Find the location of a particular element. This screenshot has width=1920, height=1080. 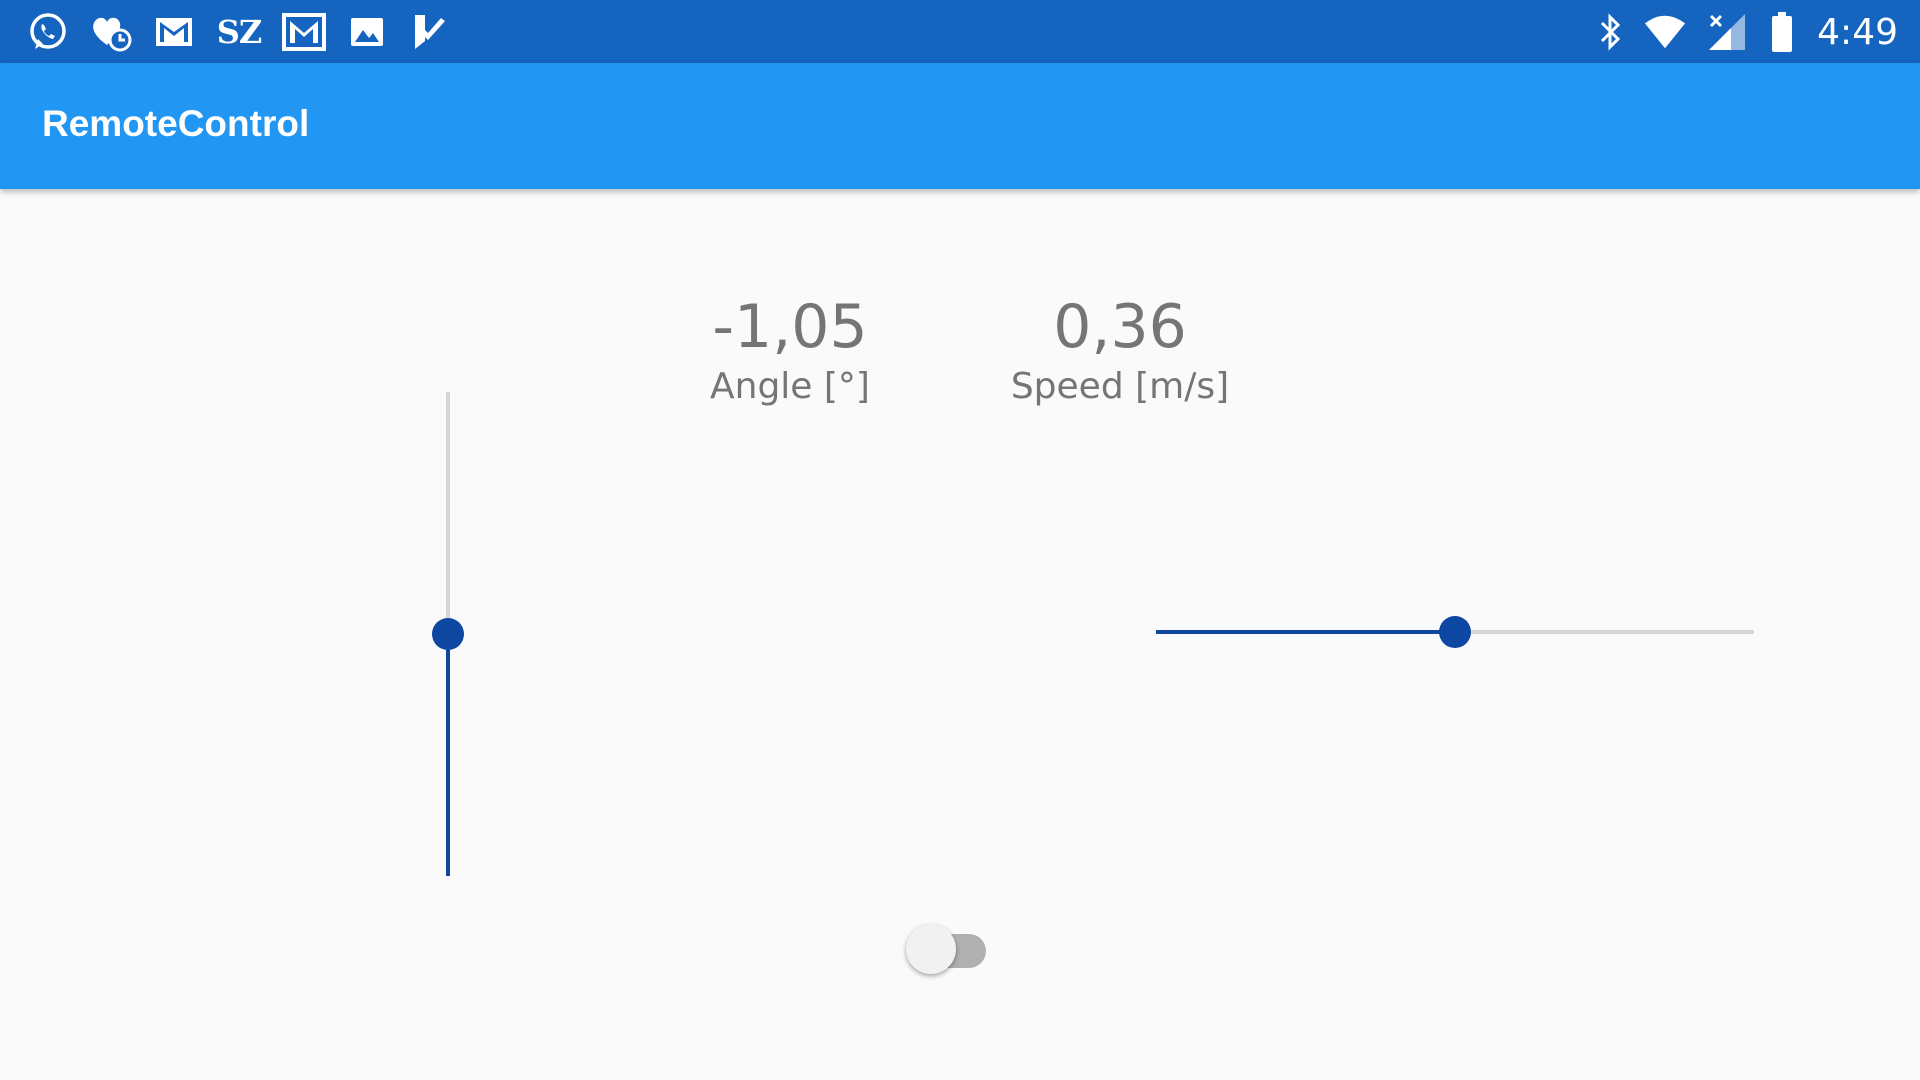

angle-slider-track-active is located at coordinates (448, 755).